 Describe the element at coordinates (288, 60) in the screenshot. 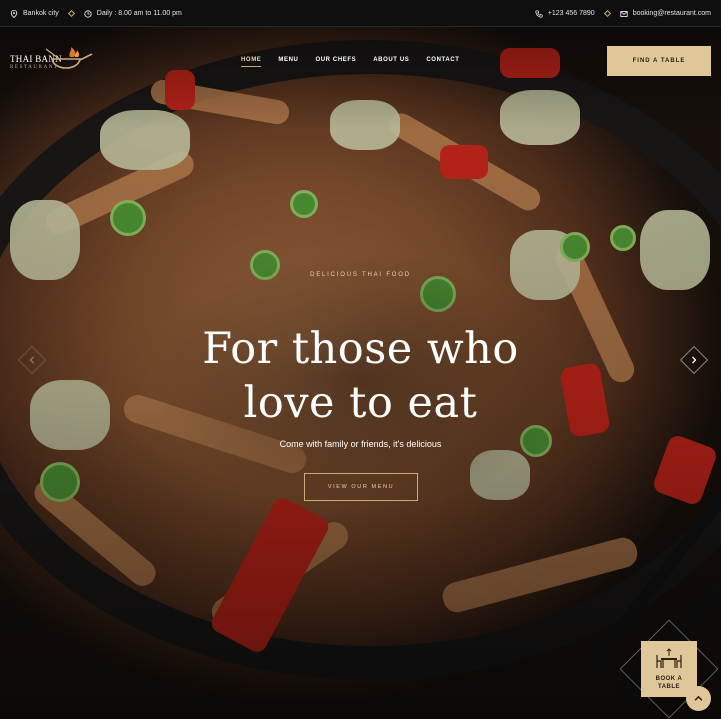

I see `nav-item-menu: MENU` at that location.